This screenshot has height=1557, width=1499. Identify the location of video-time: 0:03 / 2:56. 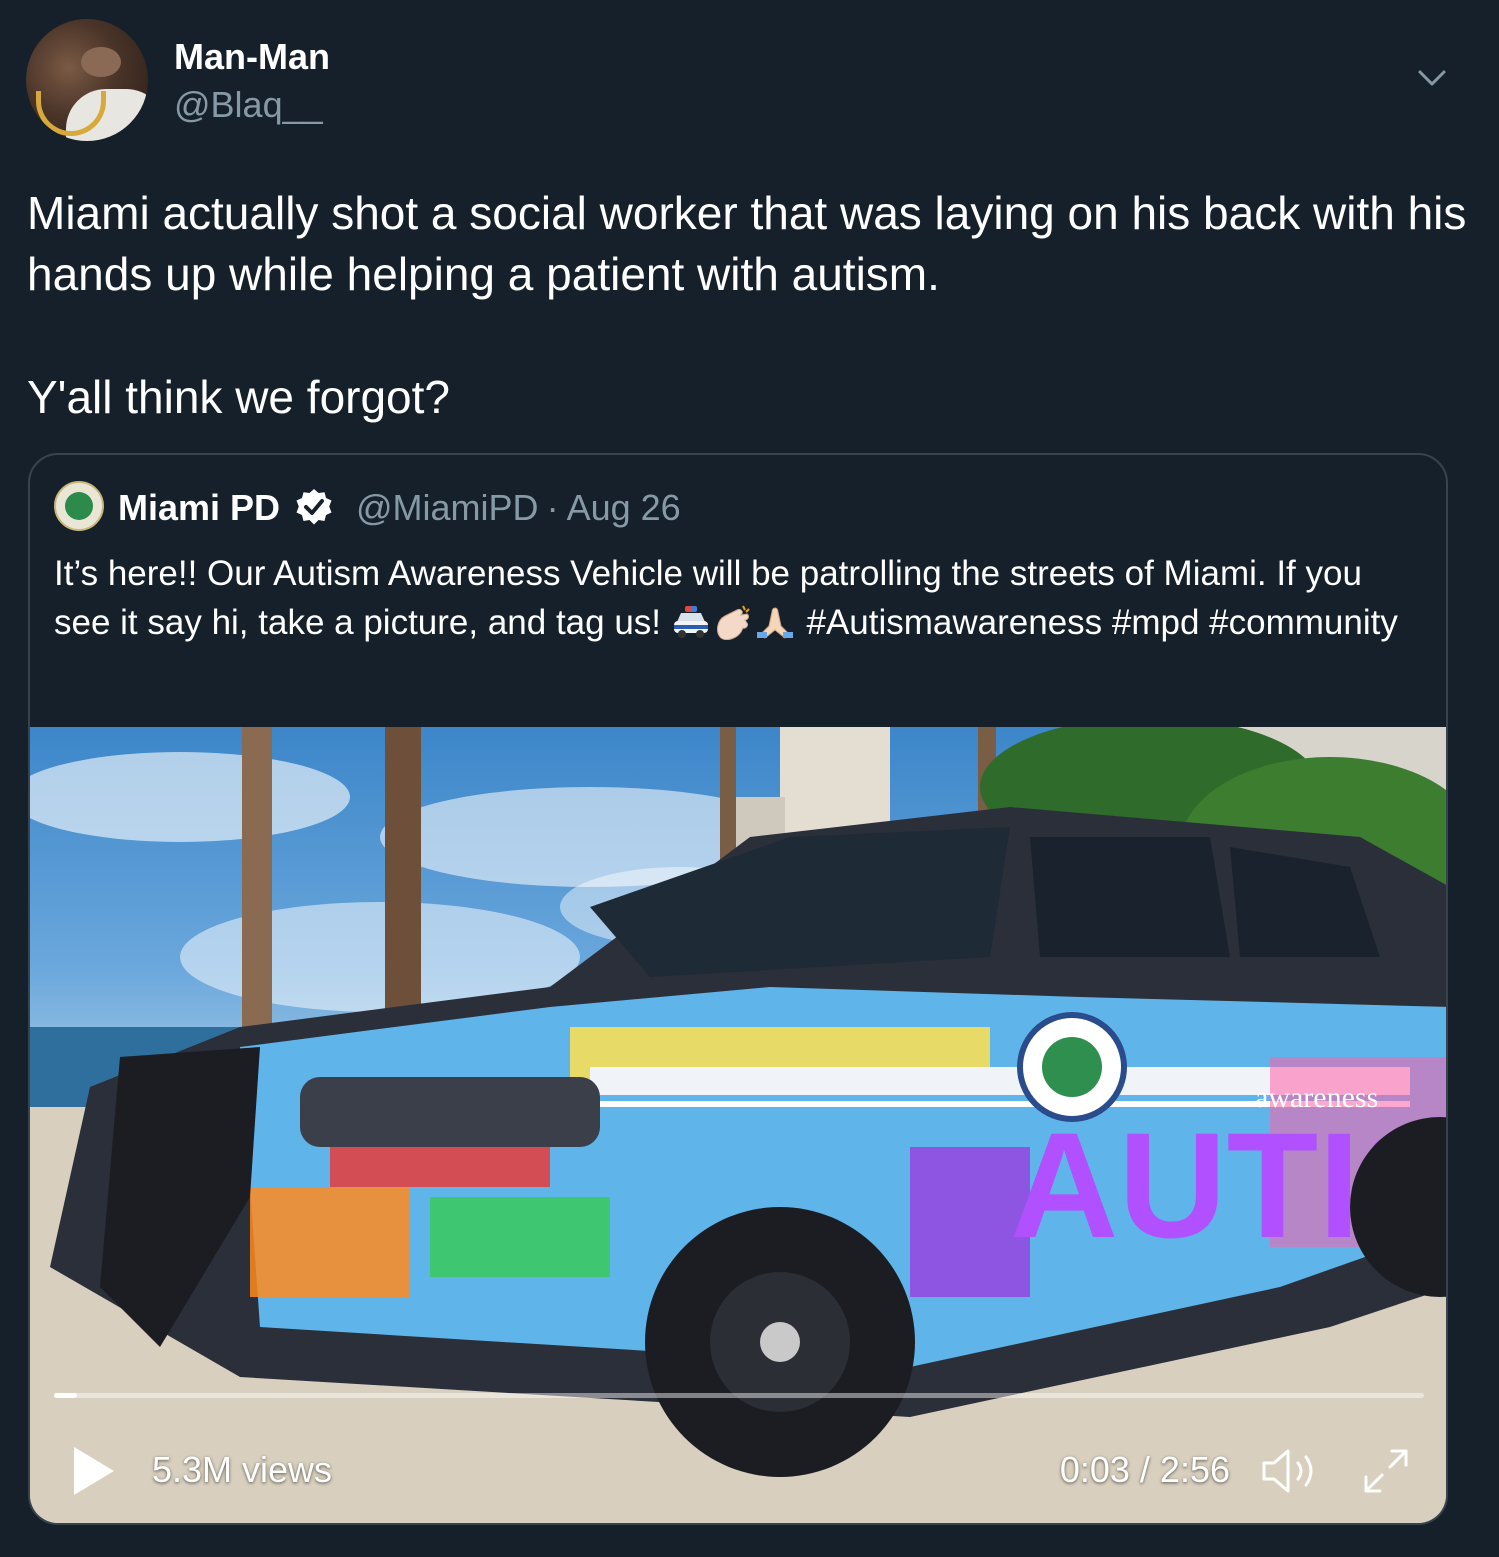
(1144, 1469).